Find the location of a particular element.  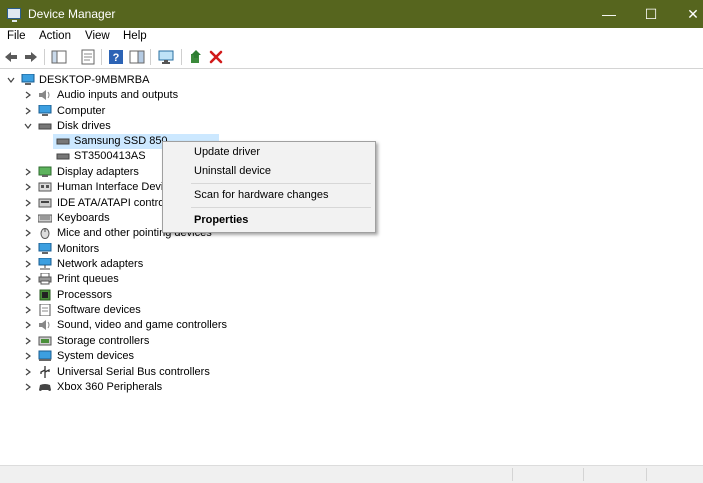

tree-item-xbox-peripherals: Xbox 360 Peripherals is located at coordinates (150, 387).